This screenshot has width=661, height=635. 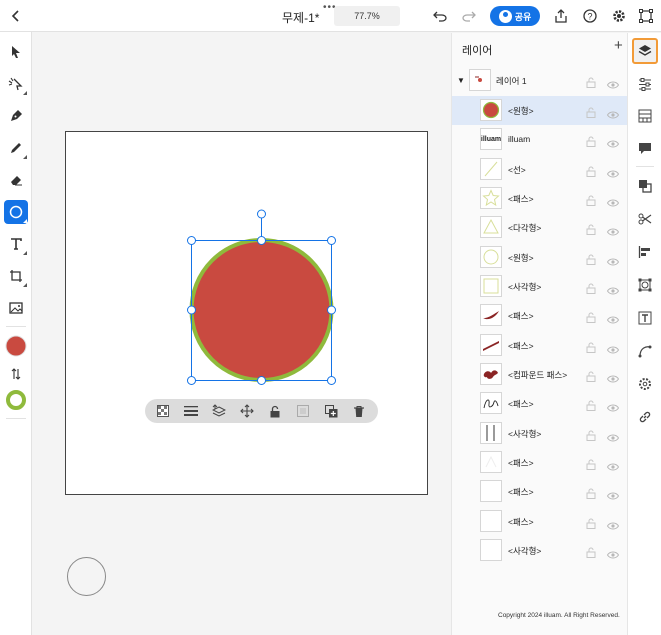 I want to click on links-chain-icon, so click(x=645, y=417).